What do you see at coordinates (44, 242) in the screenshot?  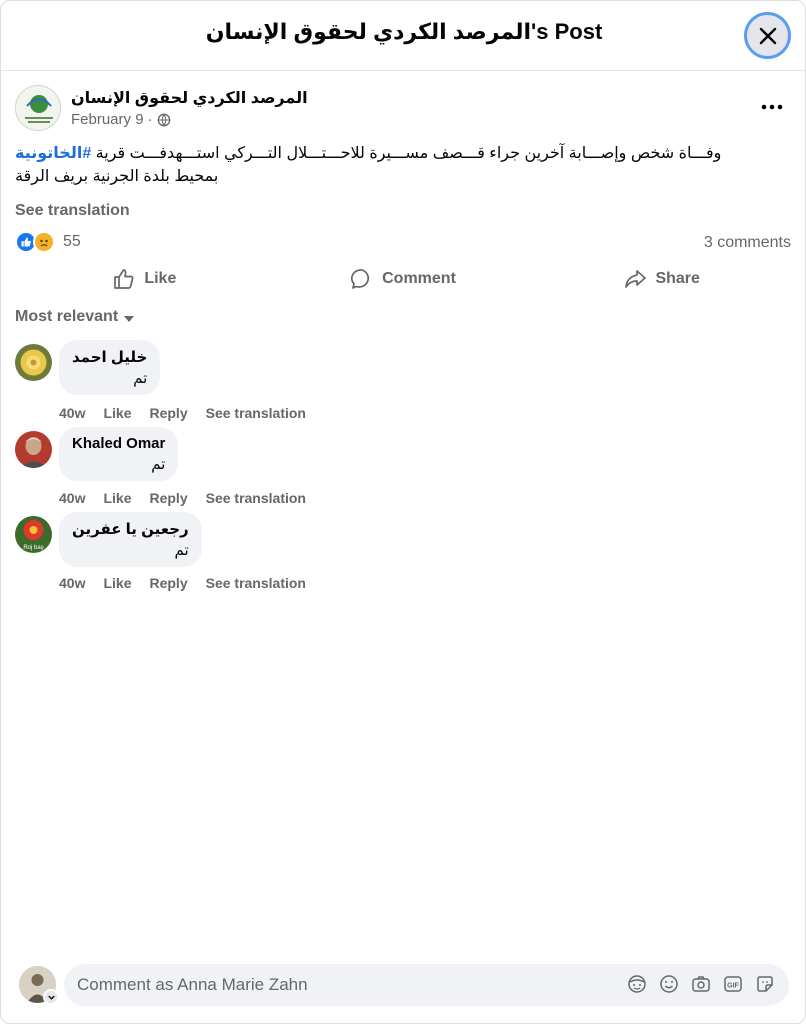 I see `sad-reaction-icon` at bounding box center [44, 242].